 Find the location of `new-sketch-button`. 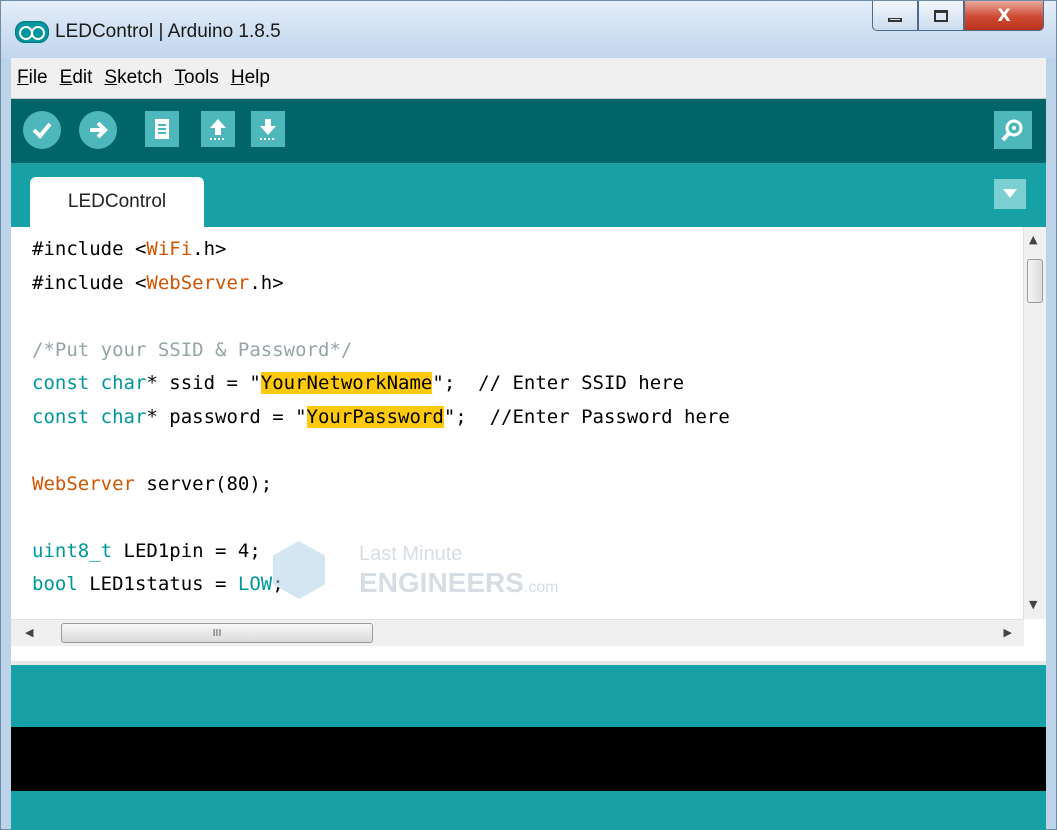

new-sketch-button is located at coordinates (162, 129).